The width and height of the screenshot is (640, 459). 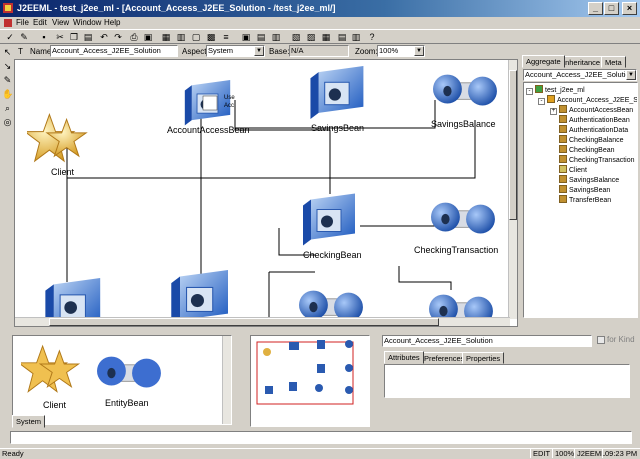 What do you see at coordinates (456, 250) in the screenshot?
I see `node-label: CheckingTransaction` at bounding box center [456, 250].